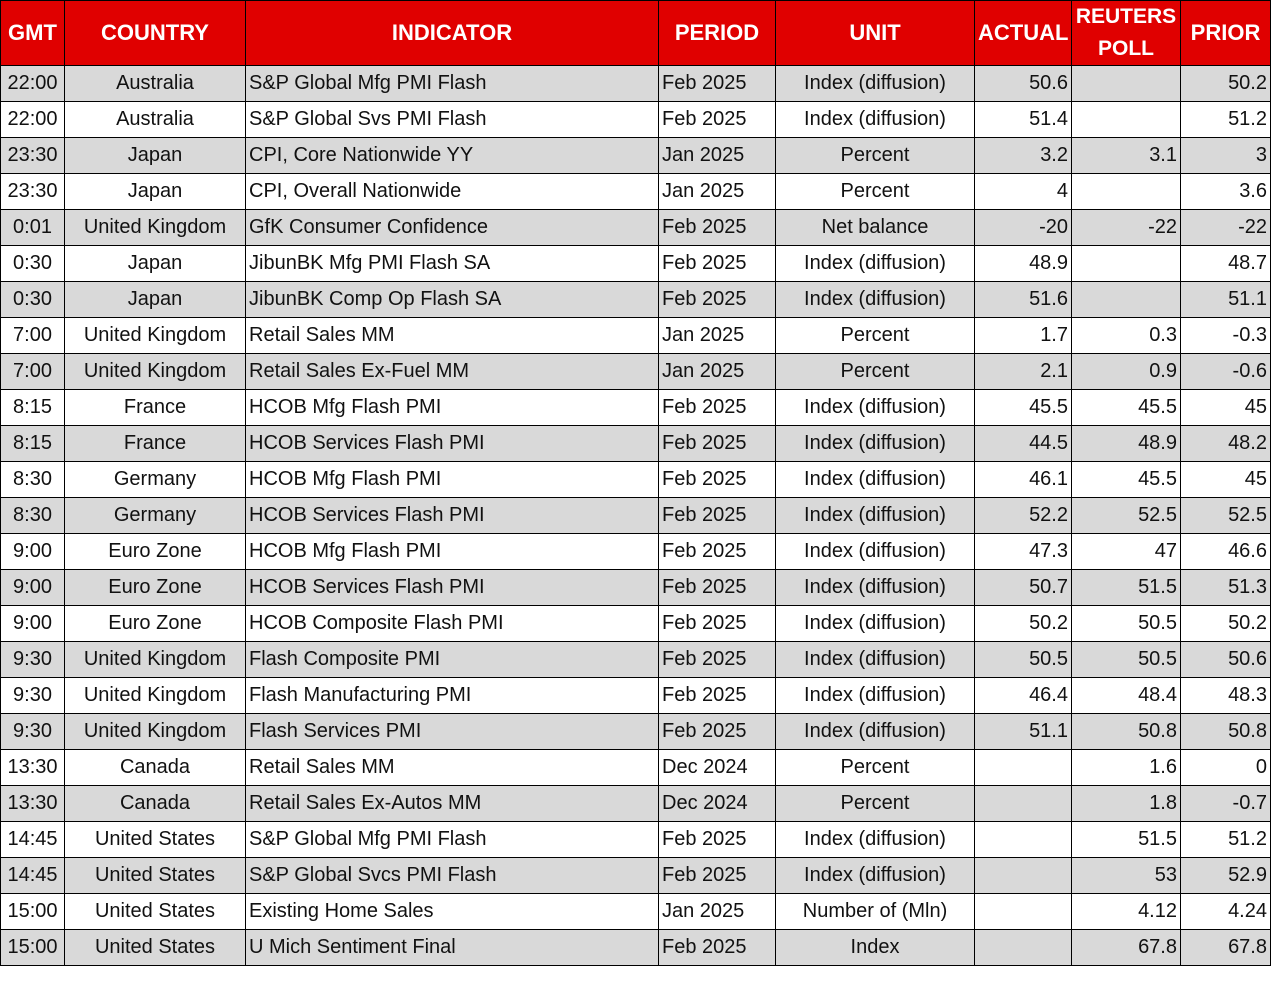 The image size is (1271, 987). I want to click on cell-gmt: 22:00, so click(32, 83).